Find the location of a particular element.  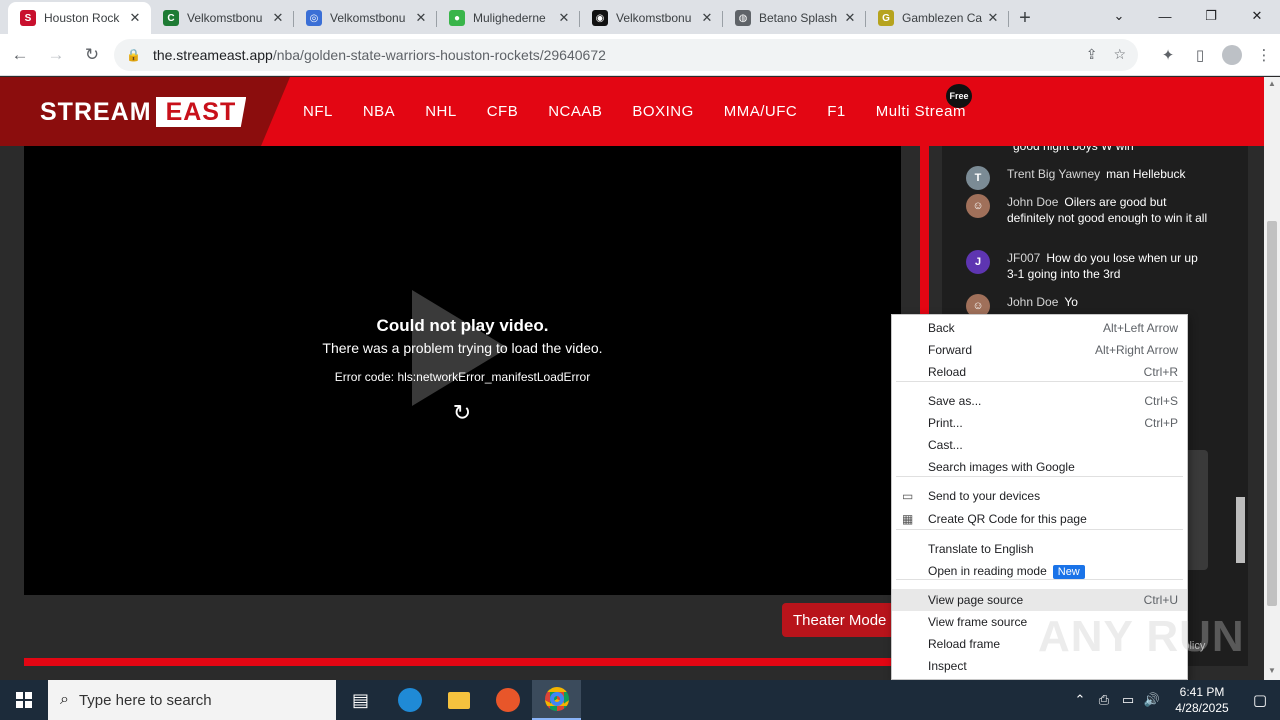

scroll-down-arrow-icon: ▼ is located at coordinates (1272, 672).